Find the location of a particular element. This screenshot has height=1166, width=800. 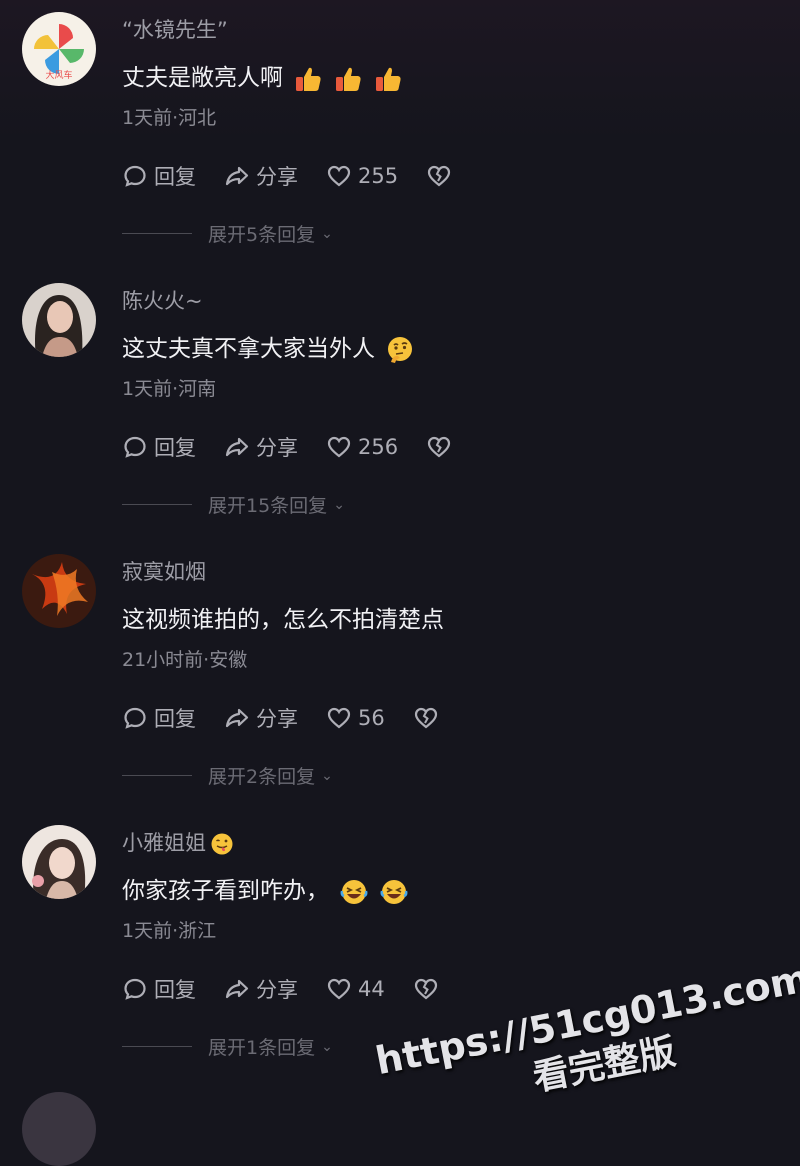

comment-text: 这视频谁拍的，怎么不拍清楚点 is located at coordinates (283, 617).